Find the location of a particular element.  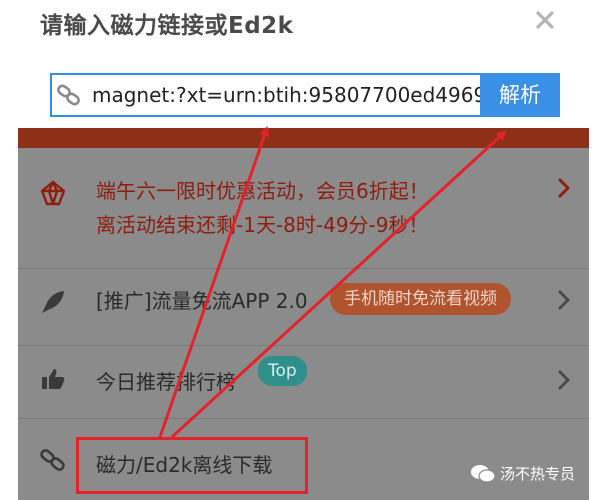

close-icon is located at coordinates (545, 20).